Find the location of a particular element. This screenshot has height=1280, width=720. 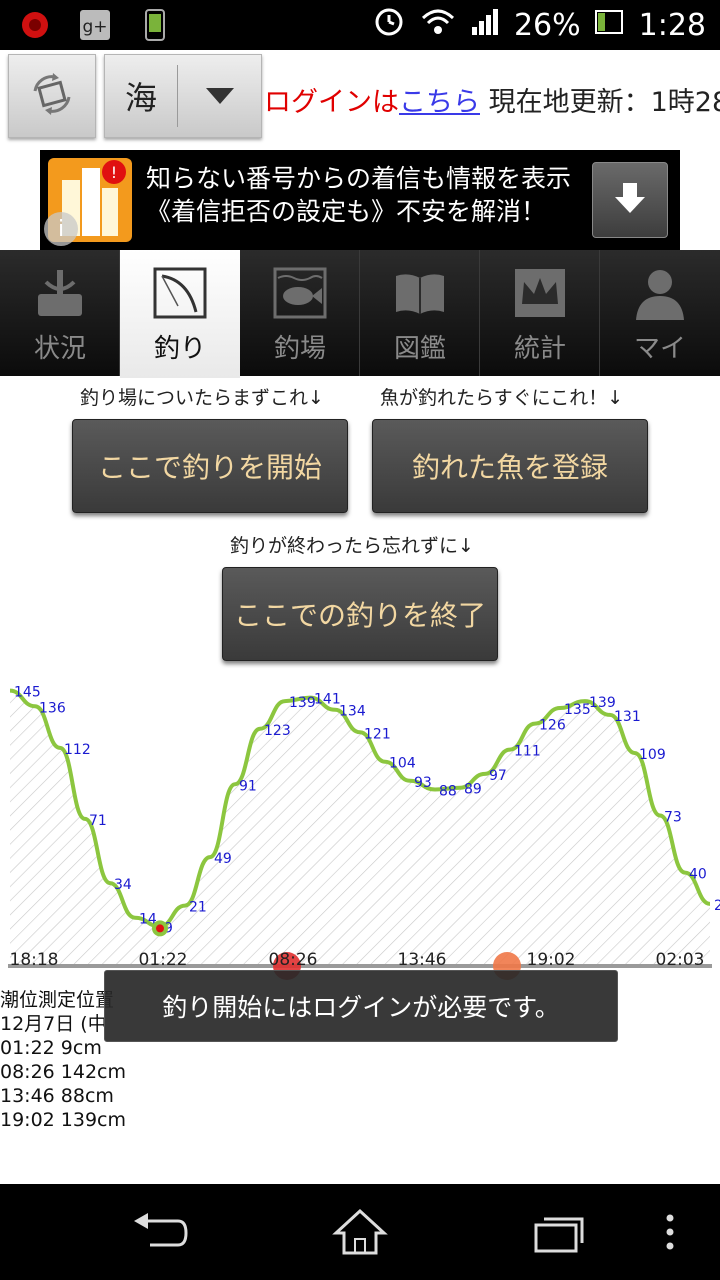

tide-value-label: 104 is located at coordinates (402, 764).